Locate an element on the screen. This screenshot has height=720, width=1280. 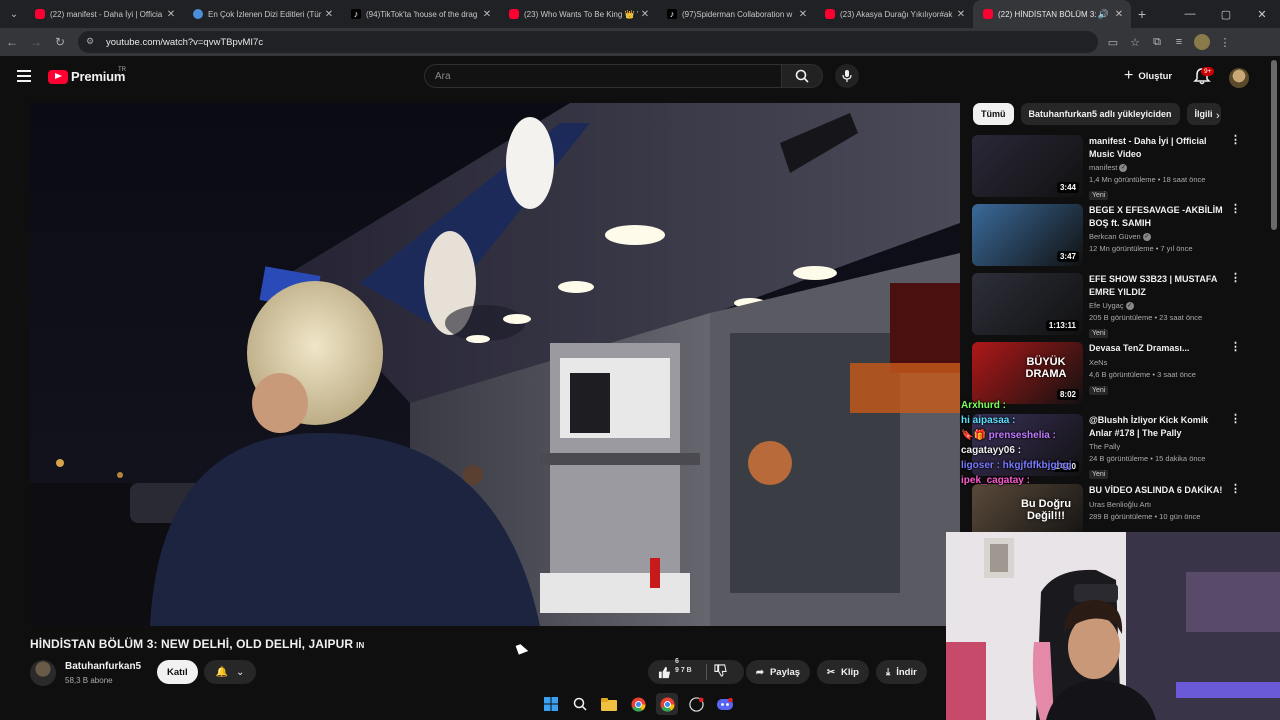
discord-icon is located at coordinates (725, 704).